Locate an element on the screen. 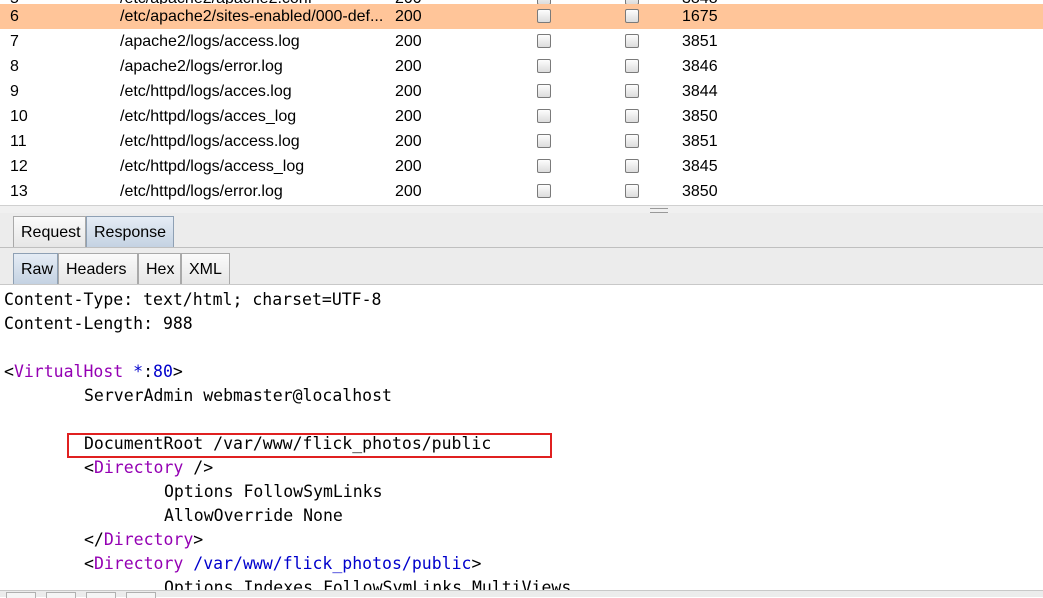 Image resolution: width=1043 pixels, height=598 pixels. row-payload: /etc/httpd/logs/error.log is located at coordinates (201, 191).